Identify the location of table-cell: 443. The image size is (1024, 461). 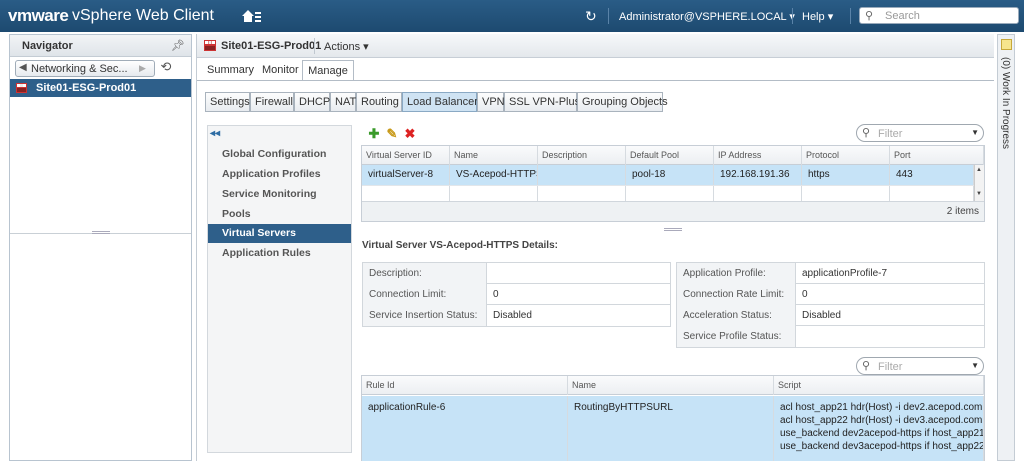
(932, 175).